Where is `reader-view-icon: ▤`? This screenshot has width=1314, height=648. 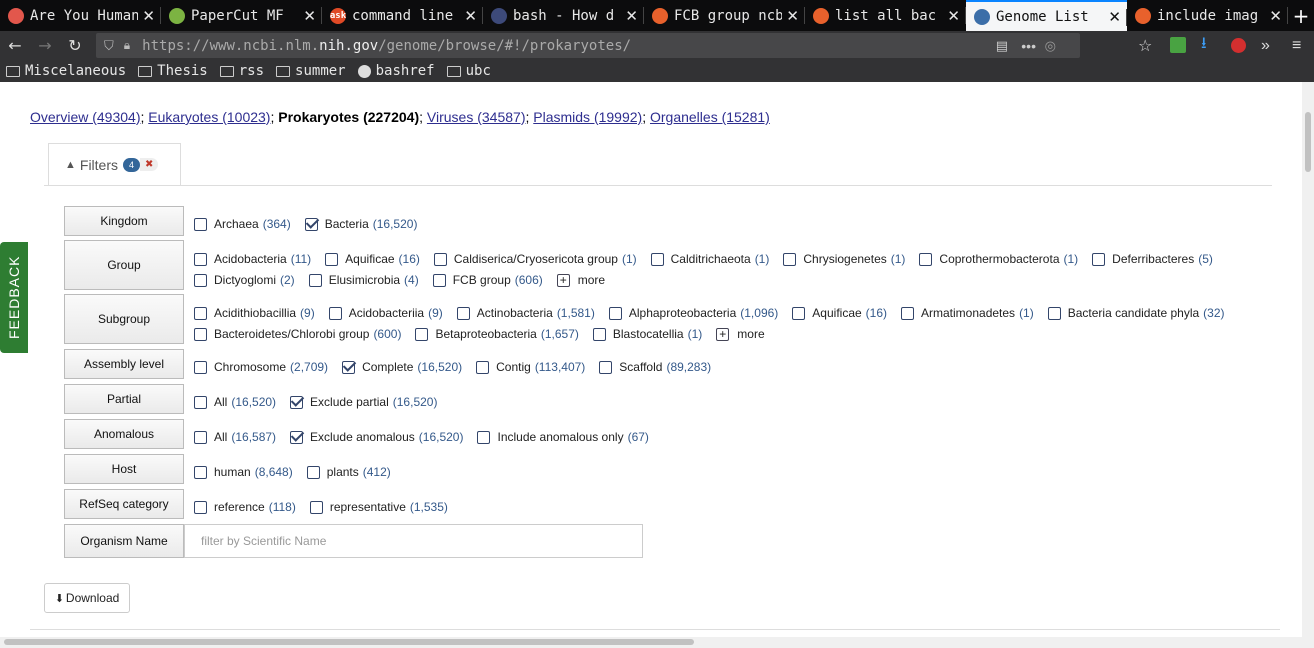 reader-view-icon: ▤ is located at coordinates (1002, 46).